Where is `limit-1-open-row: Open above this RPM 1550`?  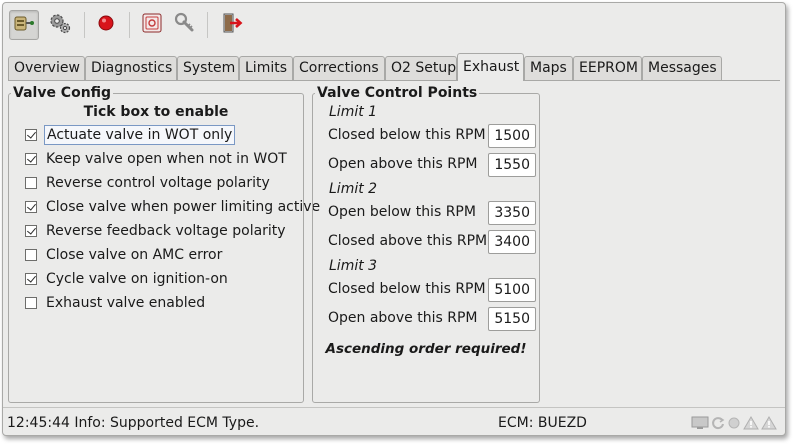 limit-1-open-row: Open above this RPM 1550 is located at coordinates (432, 165).